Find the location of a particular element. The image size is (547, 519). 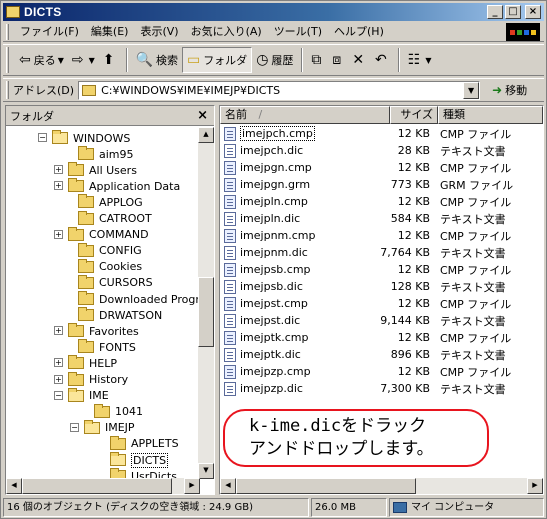

tree-item: + Application Data is located at coordinates (117, 186).